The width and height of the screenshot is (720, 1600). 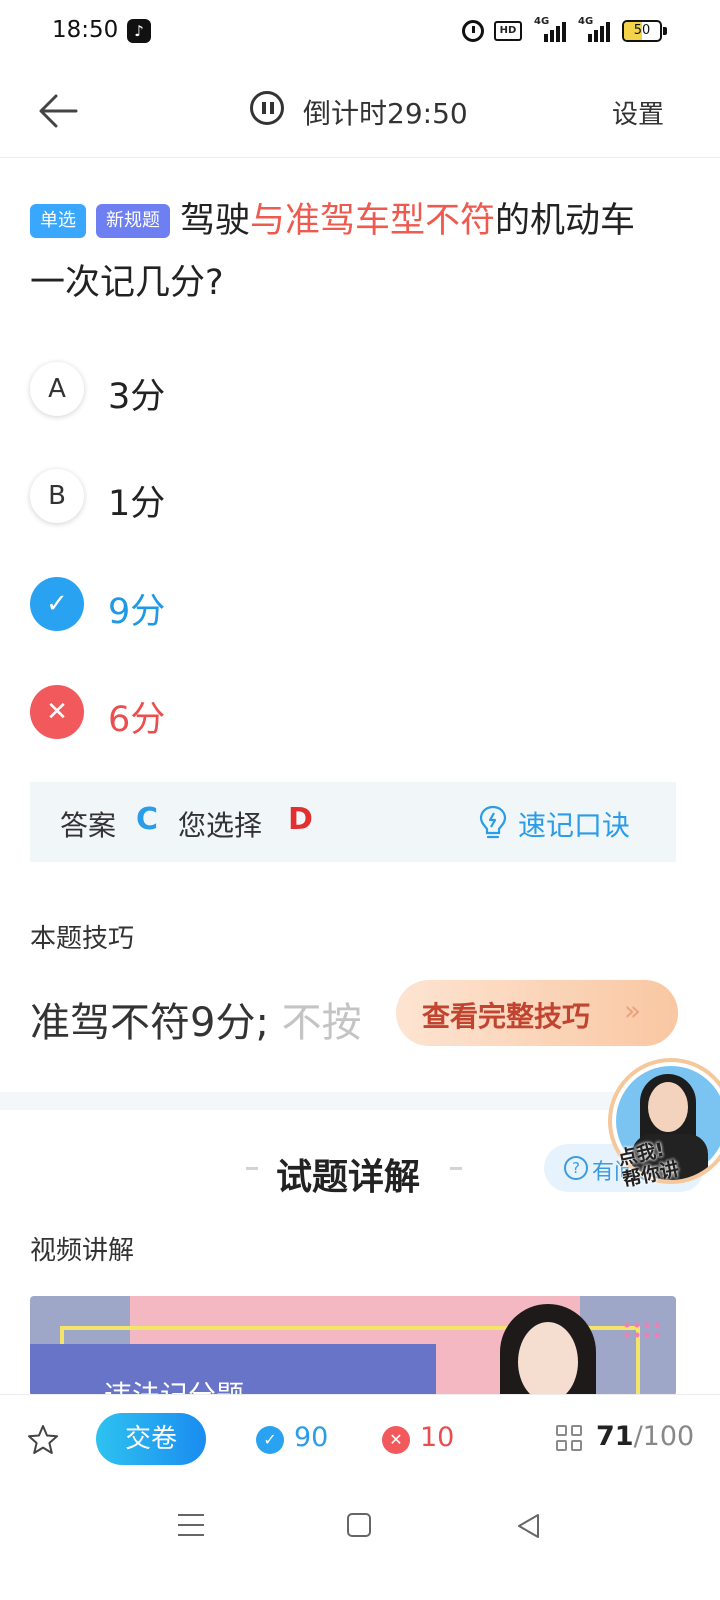 I want to click on video-thumb-title: 违法记分题, so click(x=174, y=1387).